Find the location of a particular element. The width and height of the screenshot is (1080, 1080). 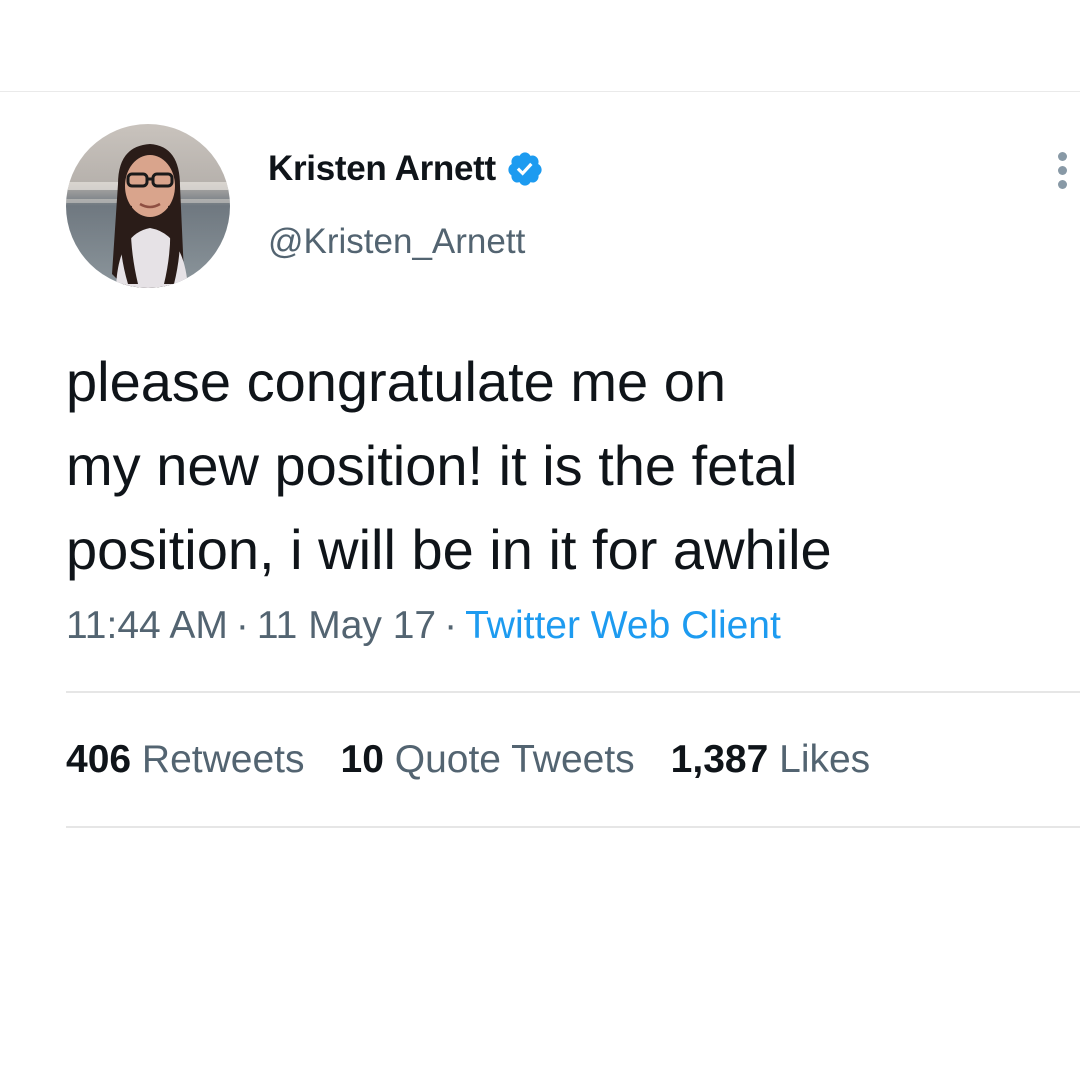

tweet-source-link: Twitter Web Client is located at coordinates (623, 625).